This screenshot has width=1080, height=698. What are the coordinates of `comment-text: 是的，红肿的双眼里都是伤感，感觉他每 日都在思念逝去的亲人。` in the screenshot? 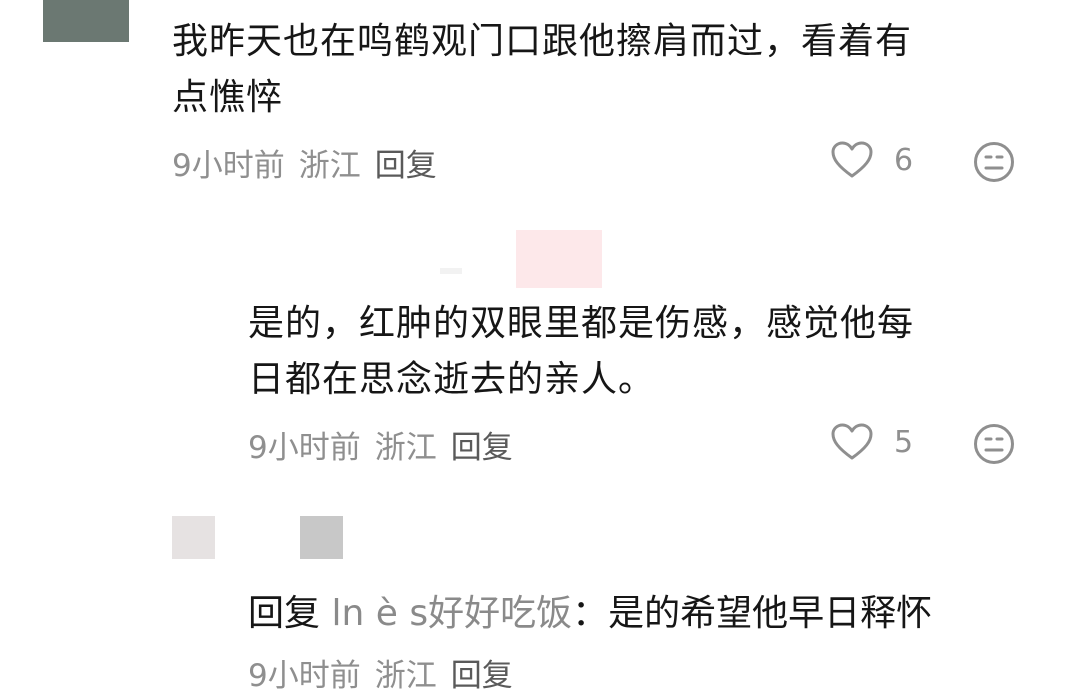 It's located at (648, 352).